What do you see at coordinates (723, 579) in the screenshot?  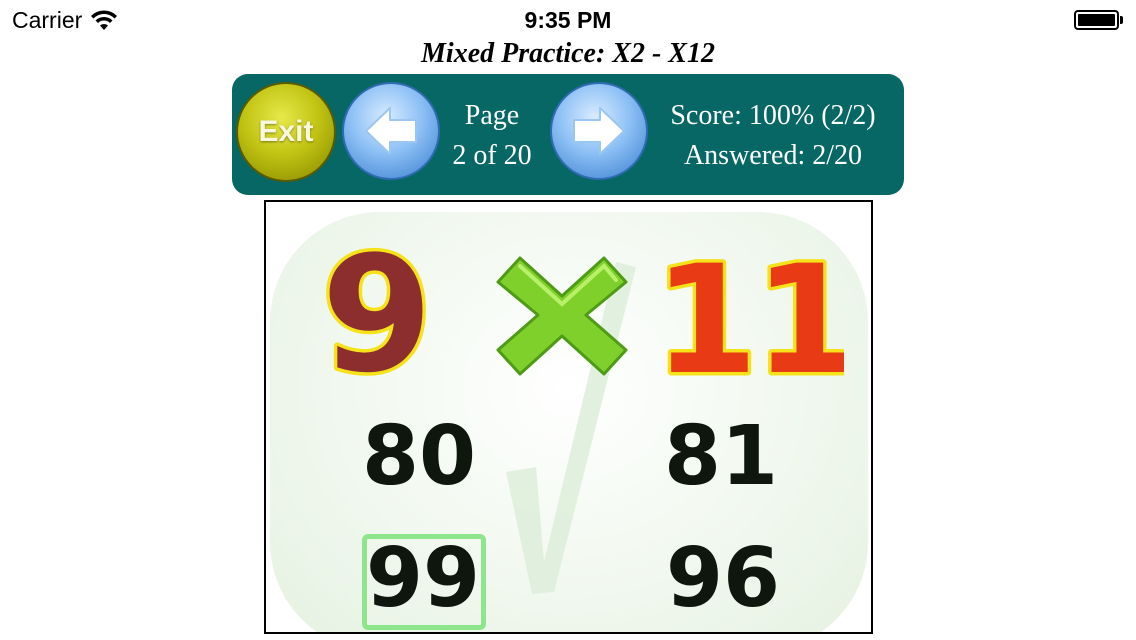 I see `answer-option-4: 96` at bounding box center [723, 579].